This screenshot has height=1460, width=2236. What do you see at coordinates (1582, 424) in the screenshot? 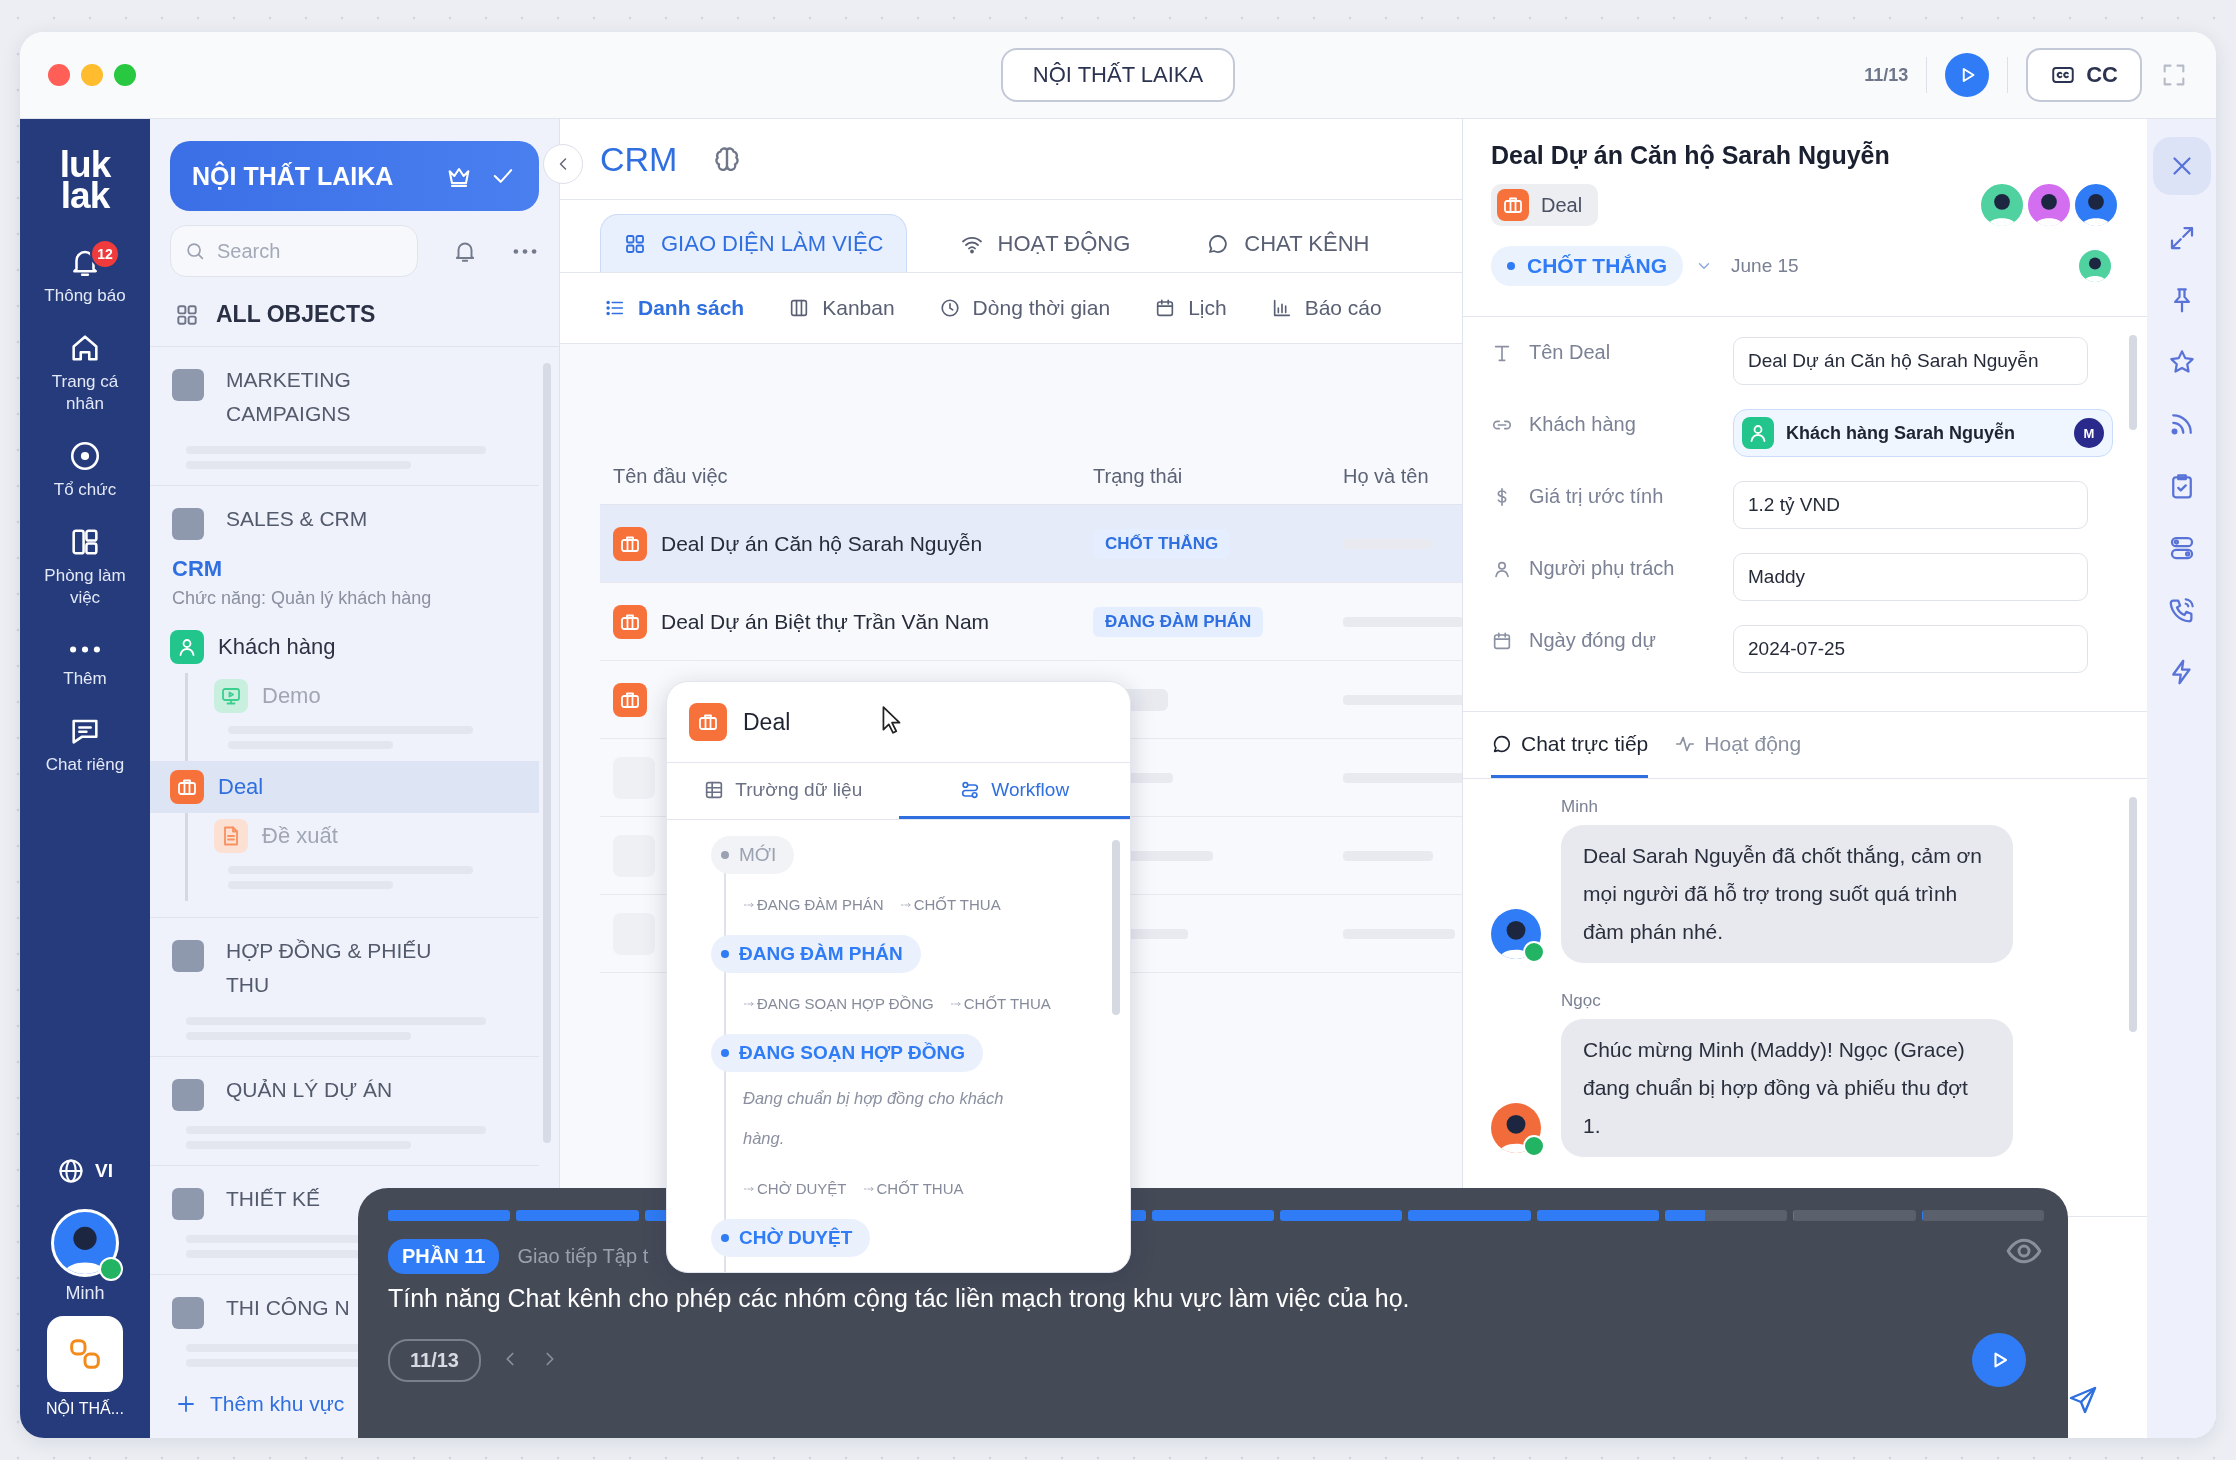
I see `field-label: Khách hàng` at bounding box center [1582, 424].